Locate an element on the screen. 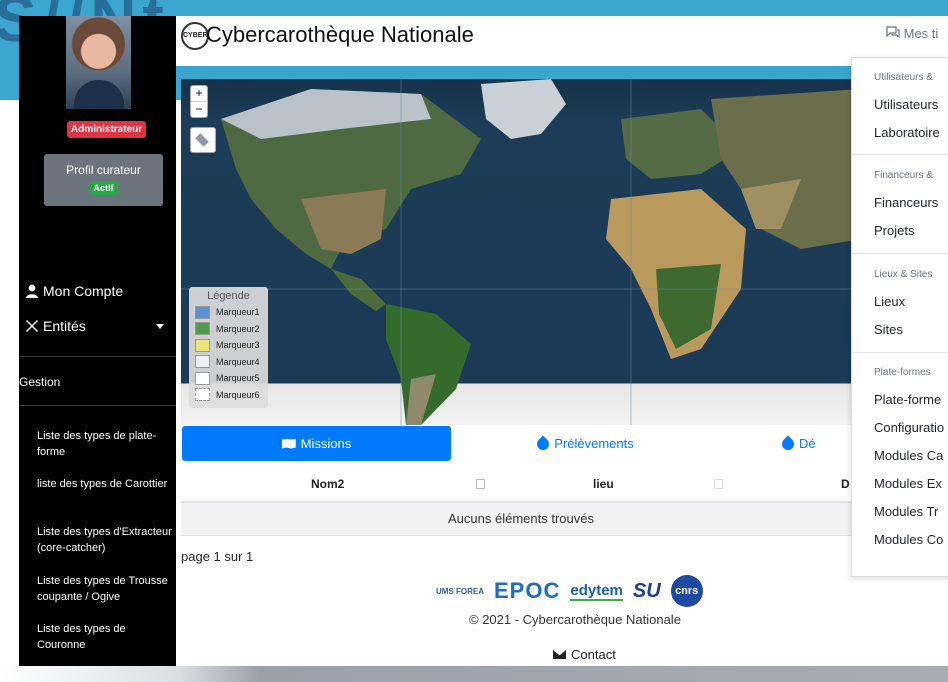  my-tickets-label: Mes ti is located at coordinates (921, 33).